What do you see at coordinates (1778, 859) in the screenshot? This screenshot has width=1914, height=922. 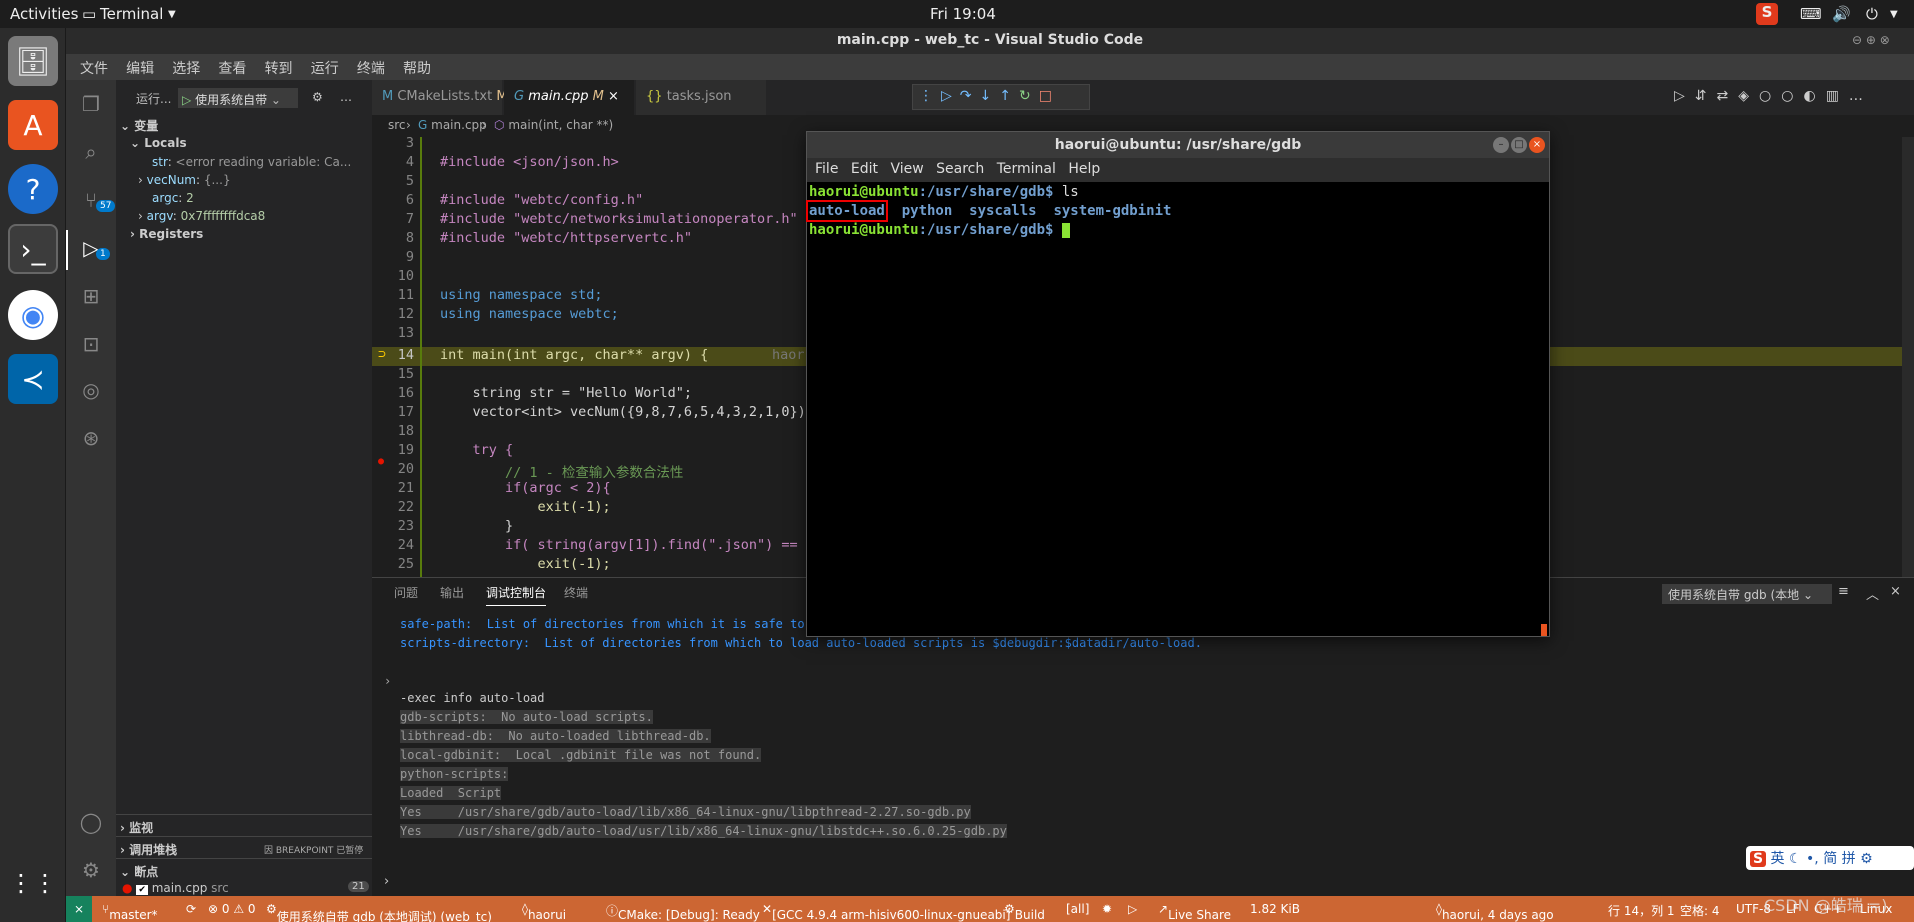 I see `ime-mode: 英` at bounding box center [1778, 859].